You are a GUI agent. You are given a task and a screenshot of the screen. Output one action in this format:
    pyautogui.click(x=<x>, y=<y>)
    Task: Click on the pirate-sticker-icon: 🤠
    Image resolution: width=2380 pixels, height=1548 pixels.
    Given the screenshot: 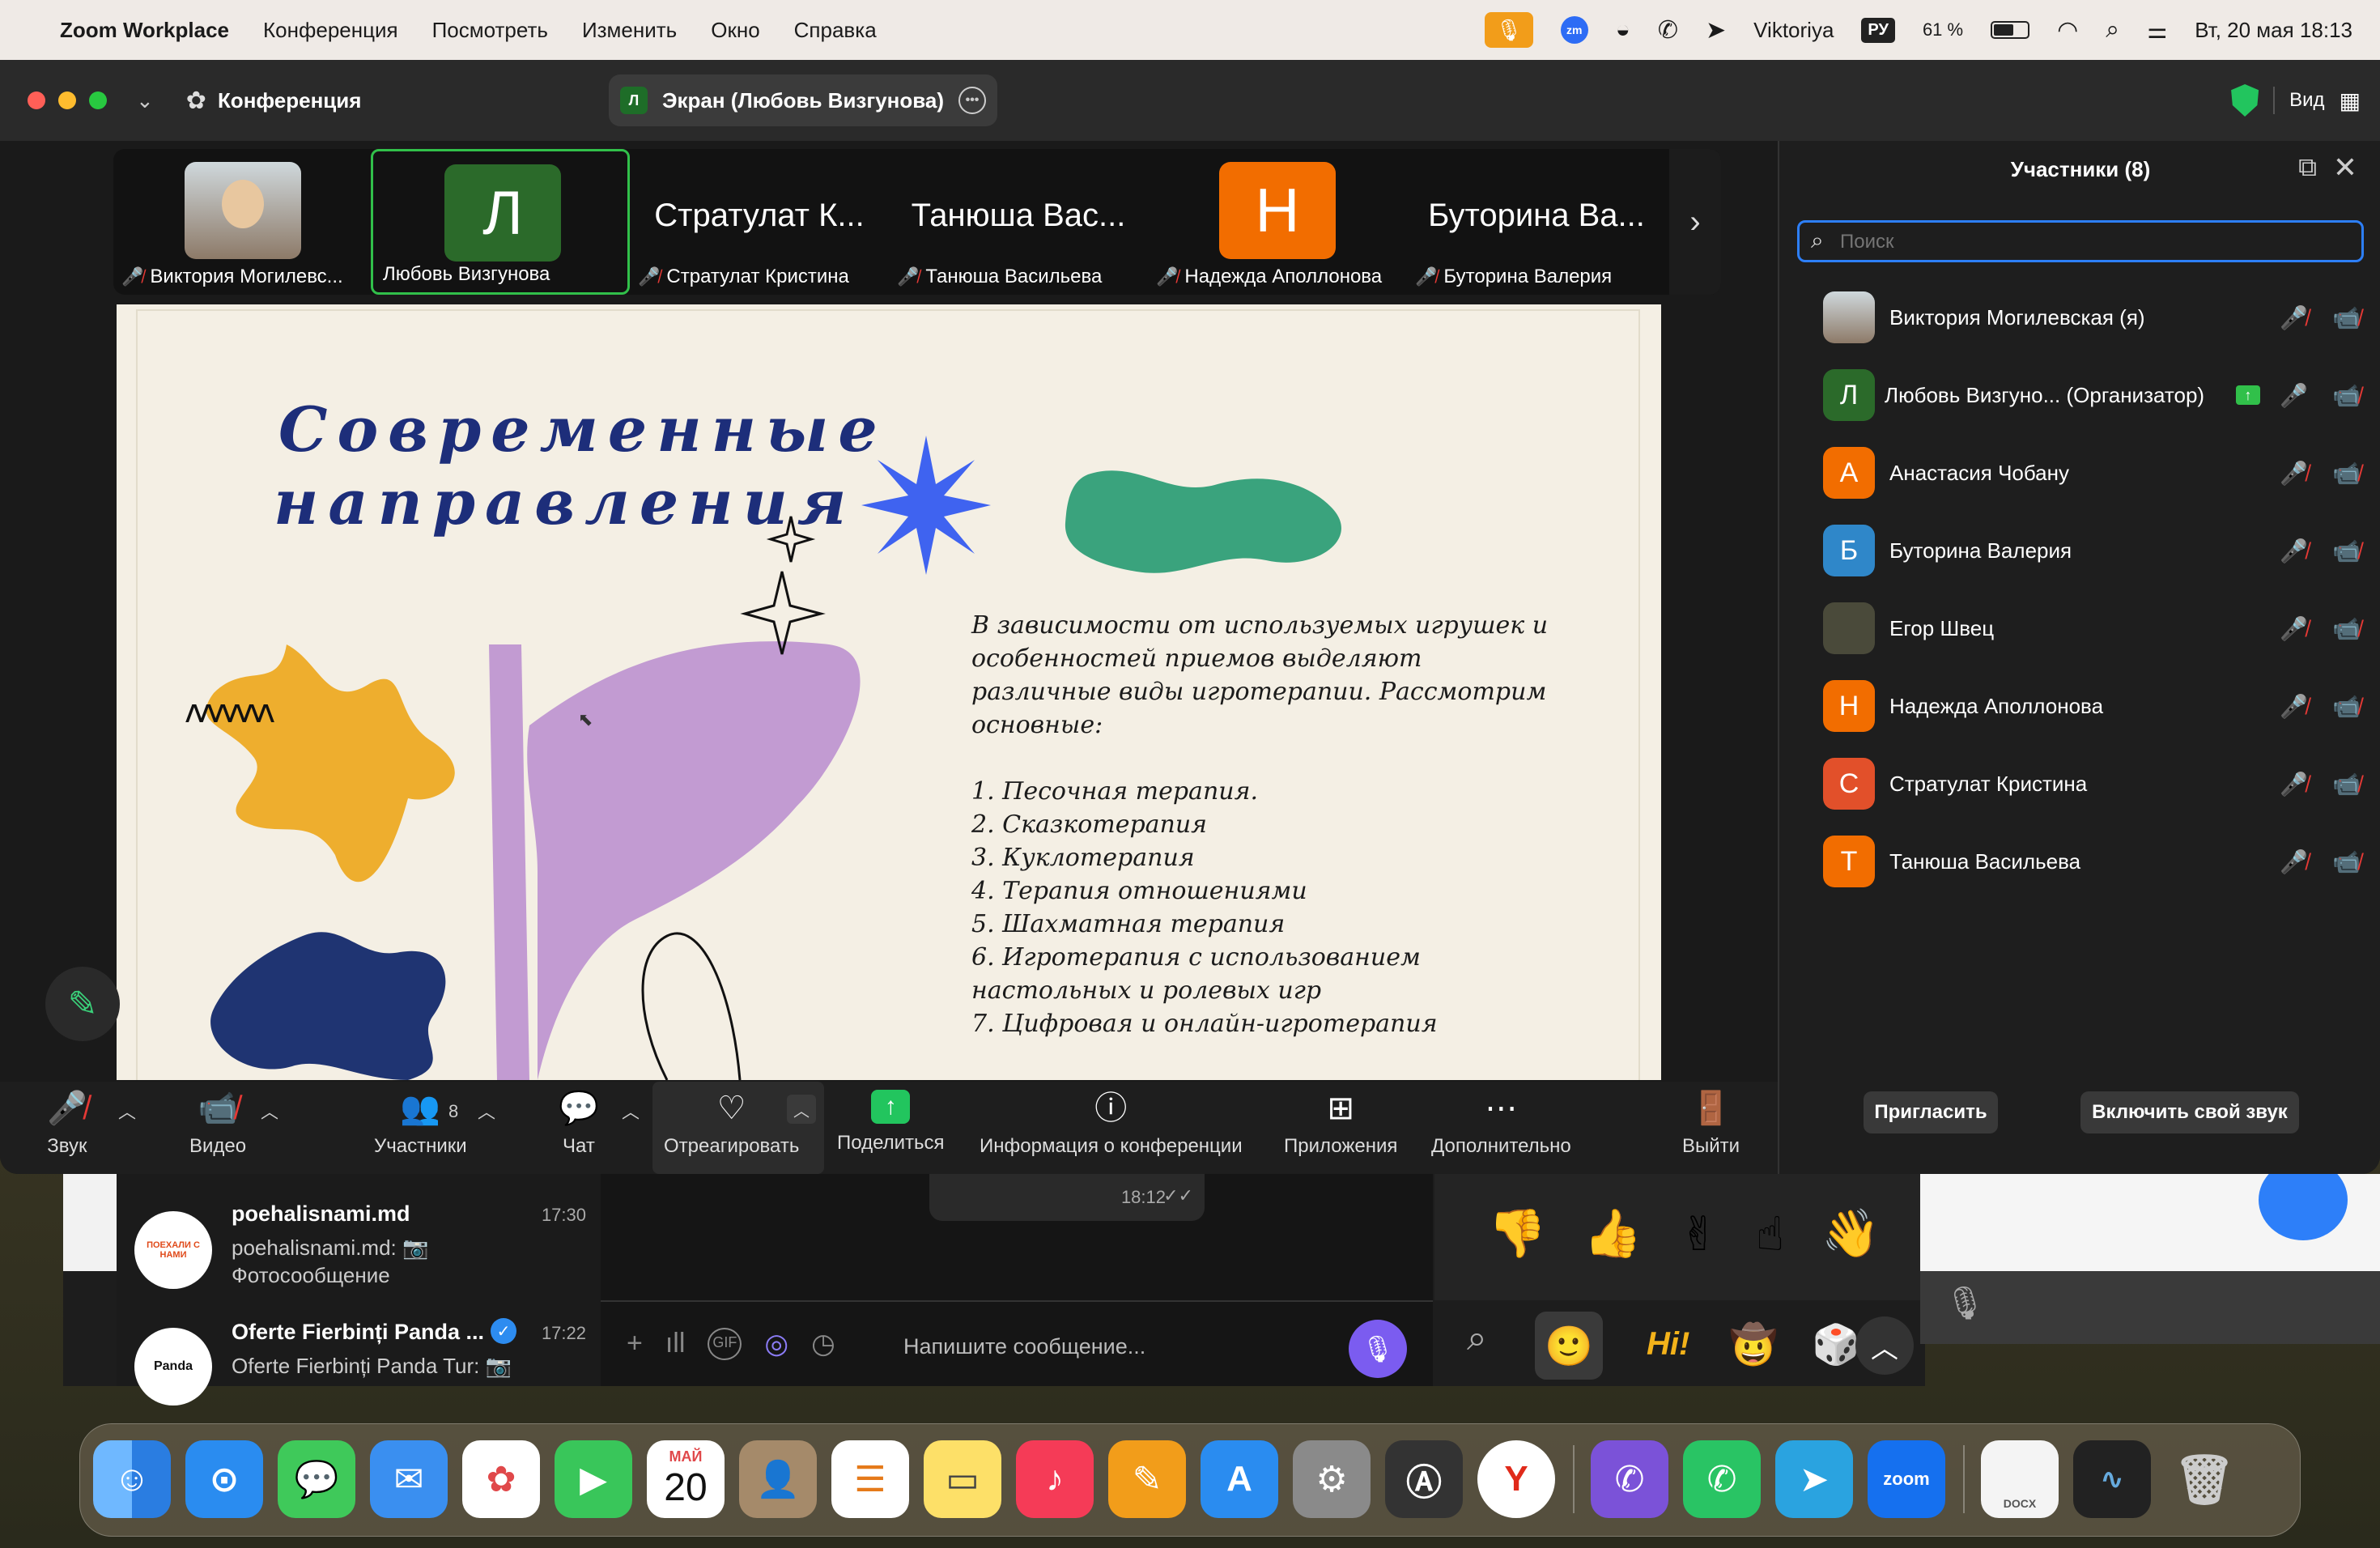 What is the action you would take?
    pyautogui.click(x=1753, y=1344)
    